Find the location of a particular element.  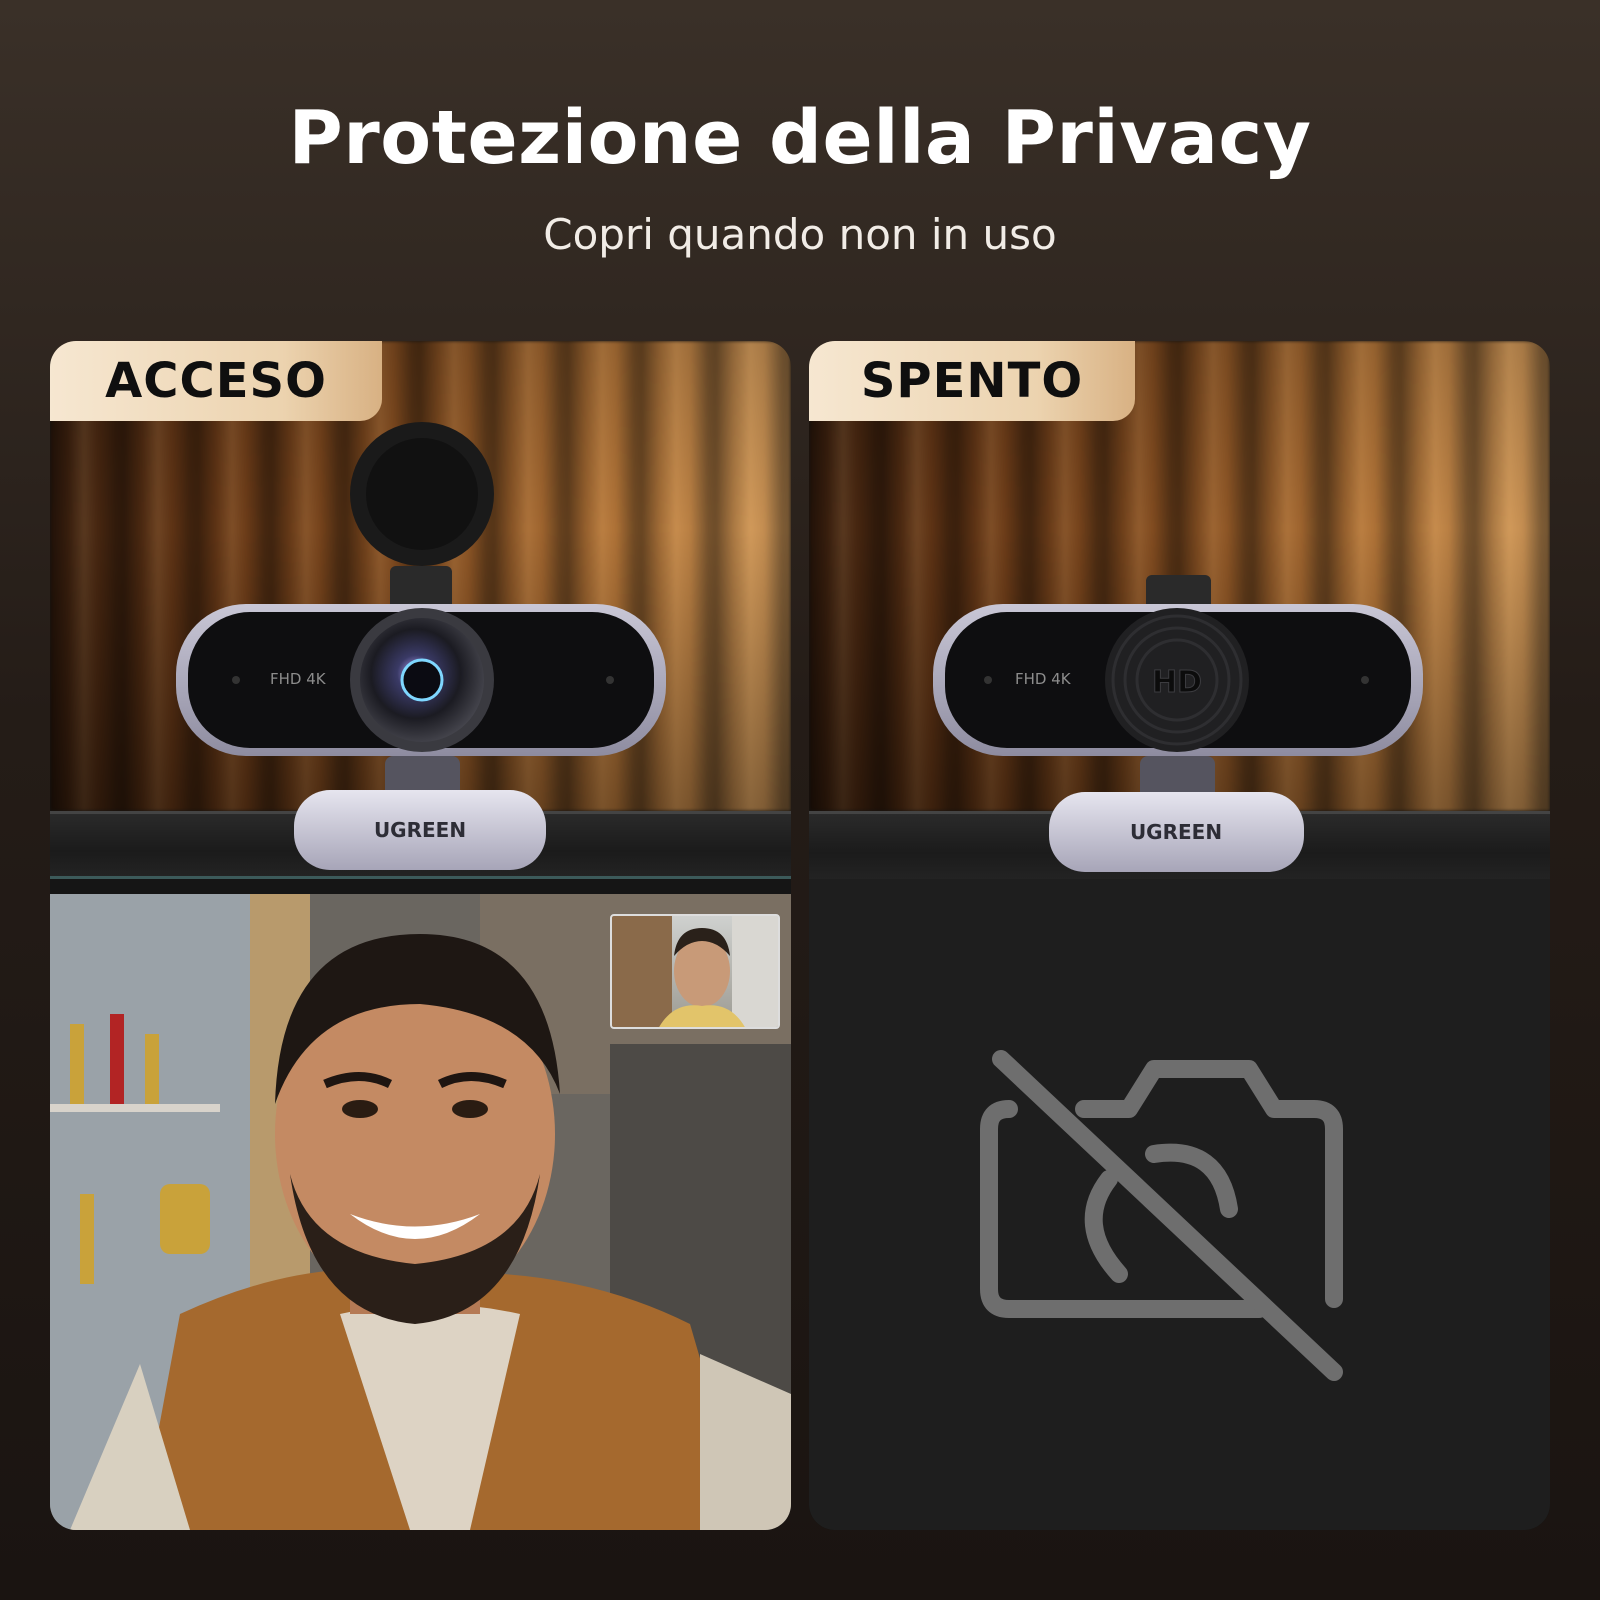

self-view-illustration is located at coordinates (695, 971).